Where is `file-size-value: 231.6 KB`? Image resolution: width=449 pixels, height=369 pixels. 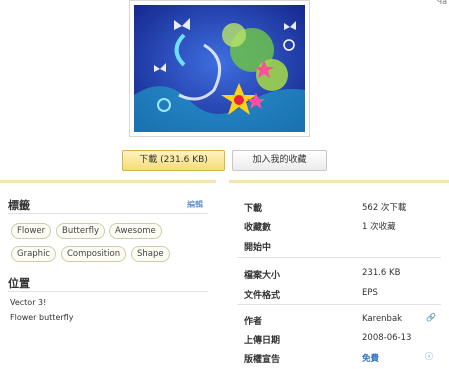 file-size-value: 231.6 KB is located at coordinates (381, 273).